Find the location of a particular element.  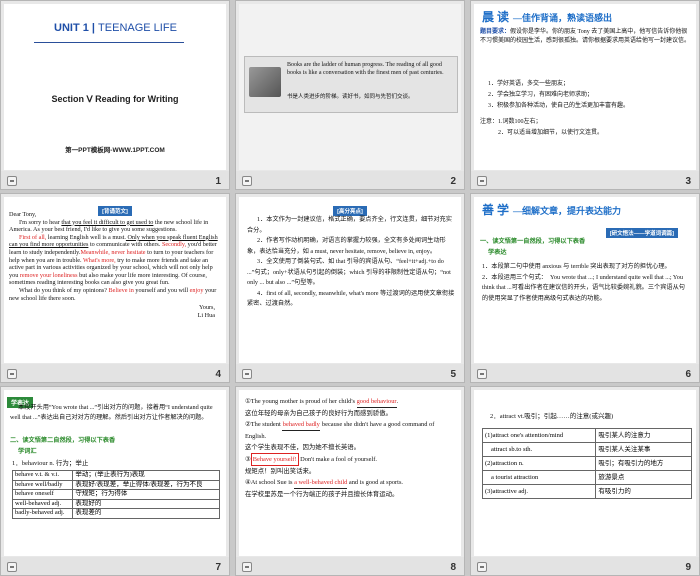

table-row: (1)attract one's attention/mind 吸引某人的注意力 is located at coordinates (586, 435).